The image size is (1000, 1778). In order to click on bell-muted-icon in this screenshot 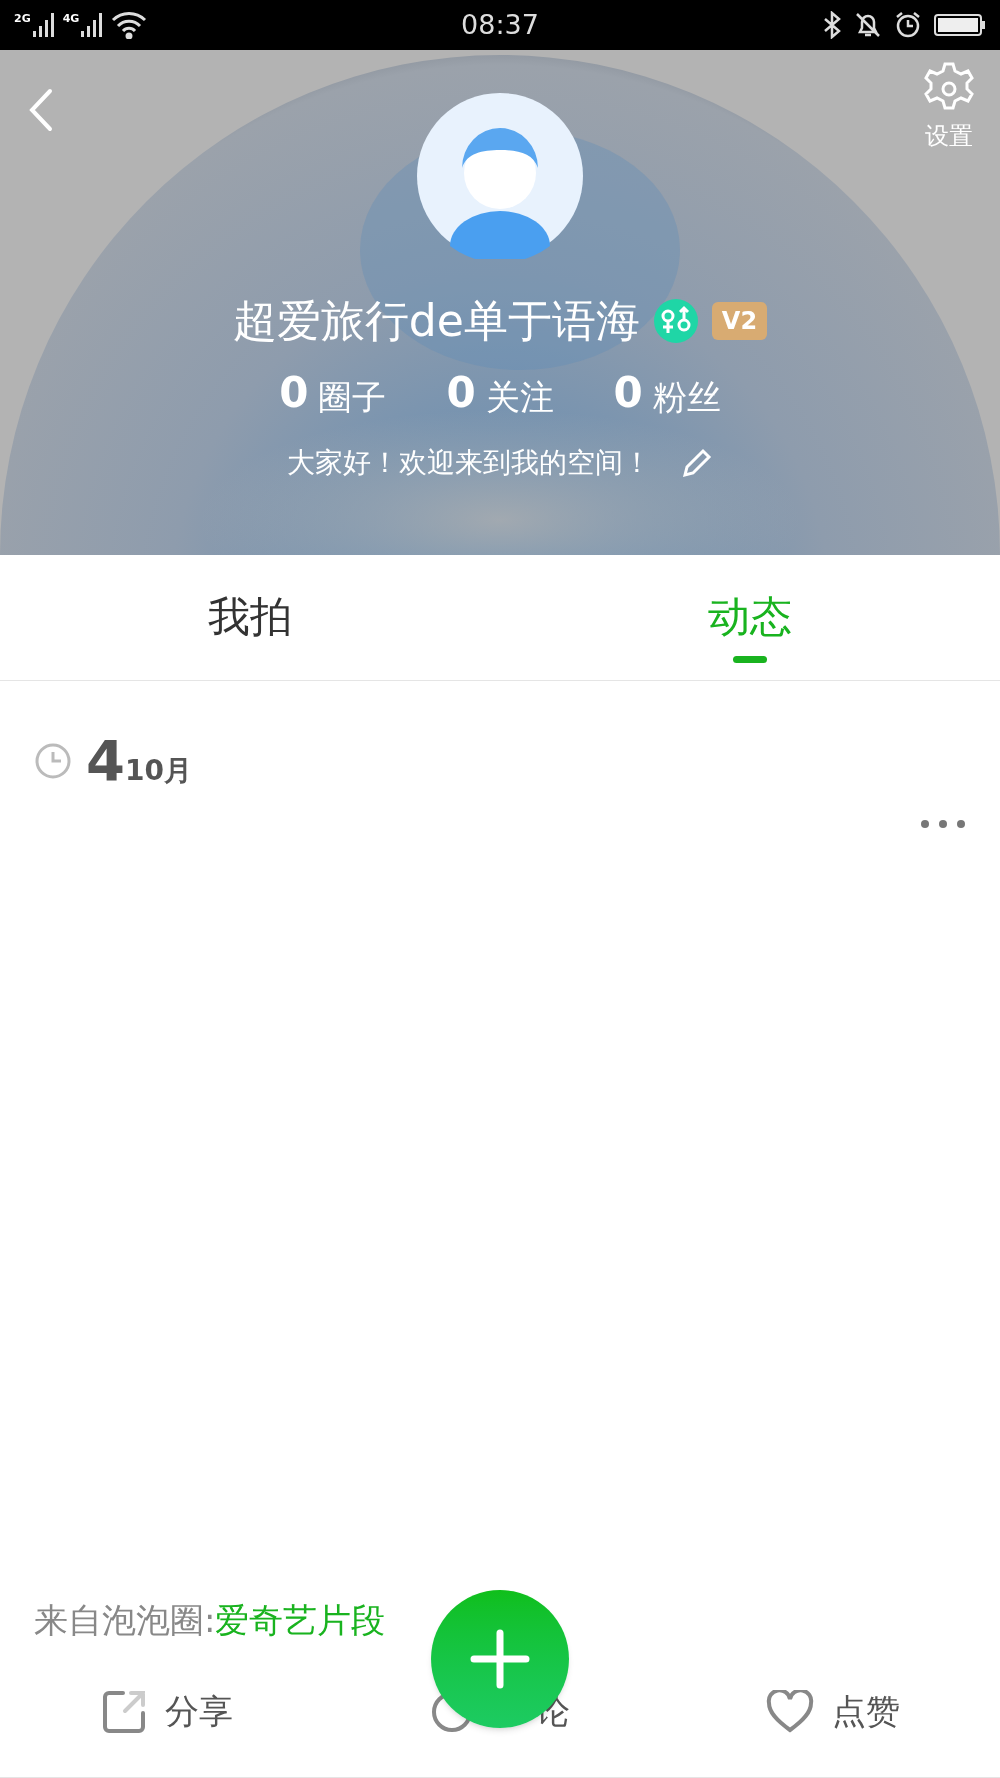, I will do `click(868, 25)`.